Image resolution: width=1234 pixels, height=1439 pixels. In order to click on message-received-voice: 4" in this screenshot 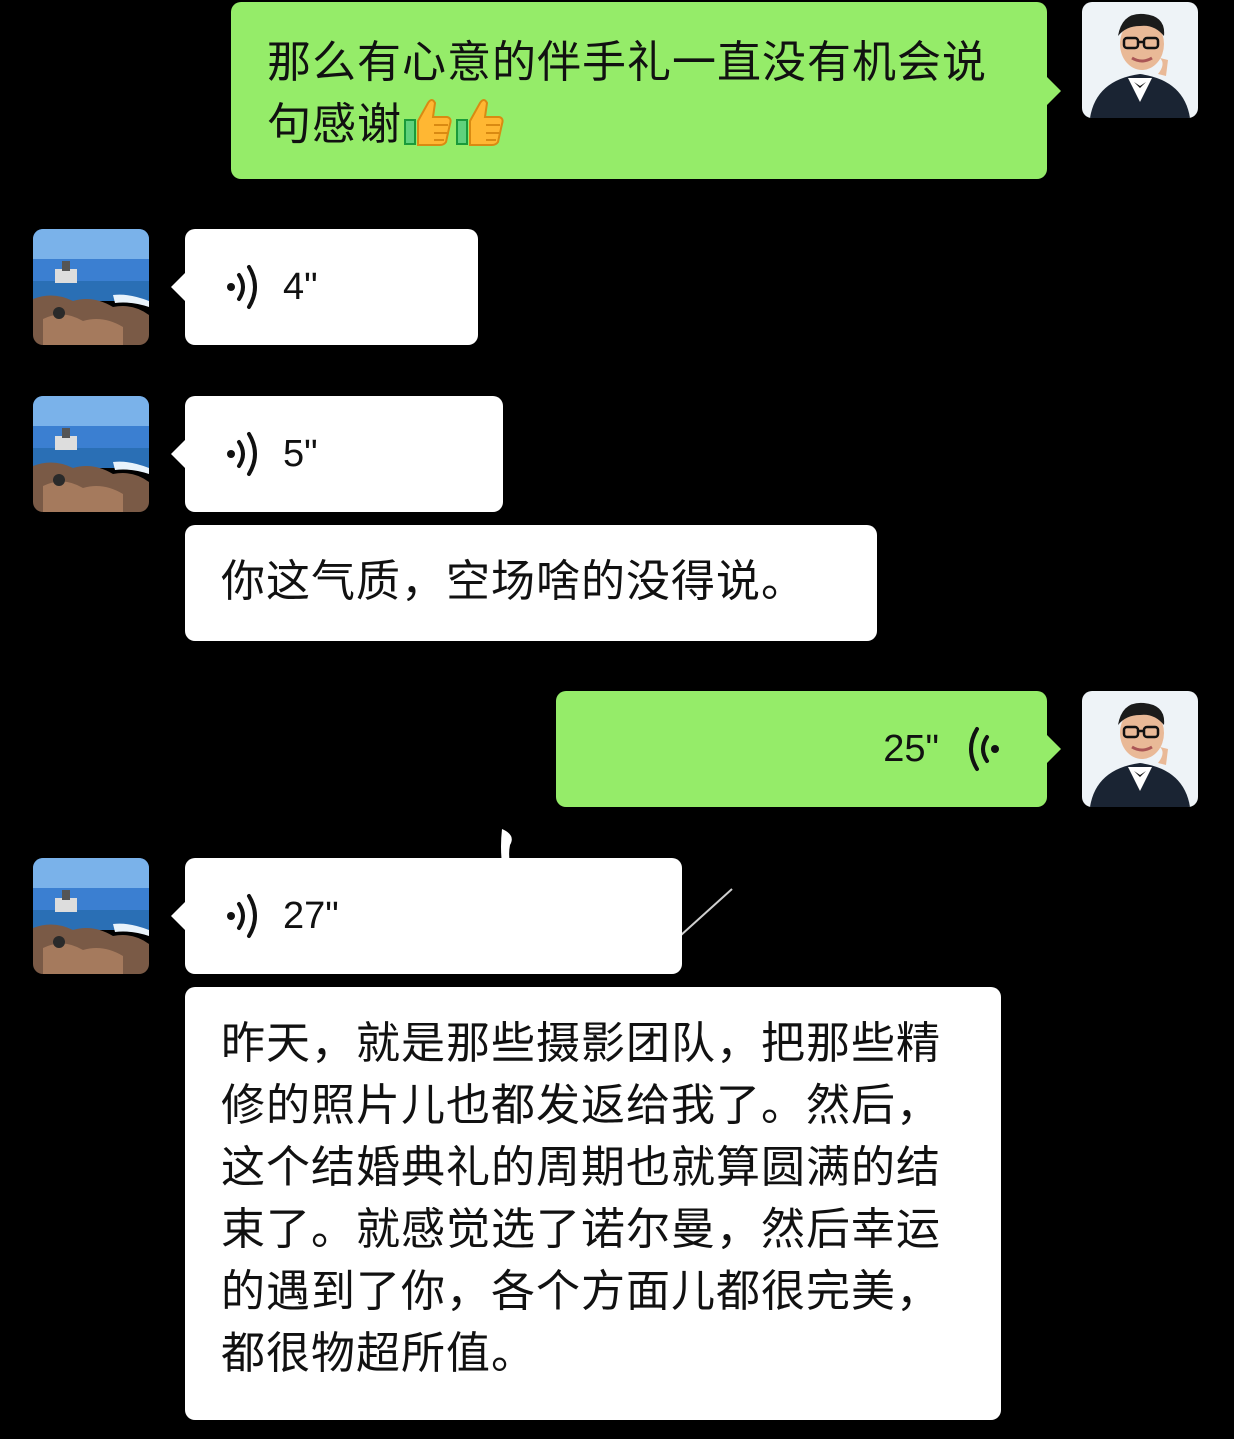, I will do `click(324, 287)`.